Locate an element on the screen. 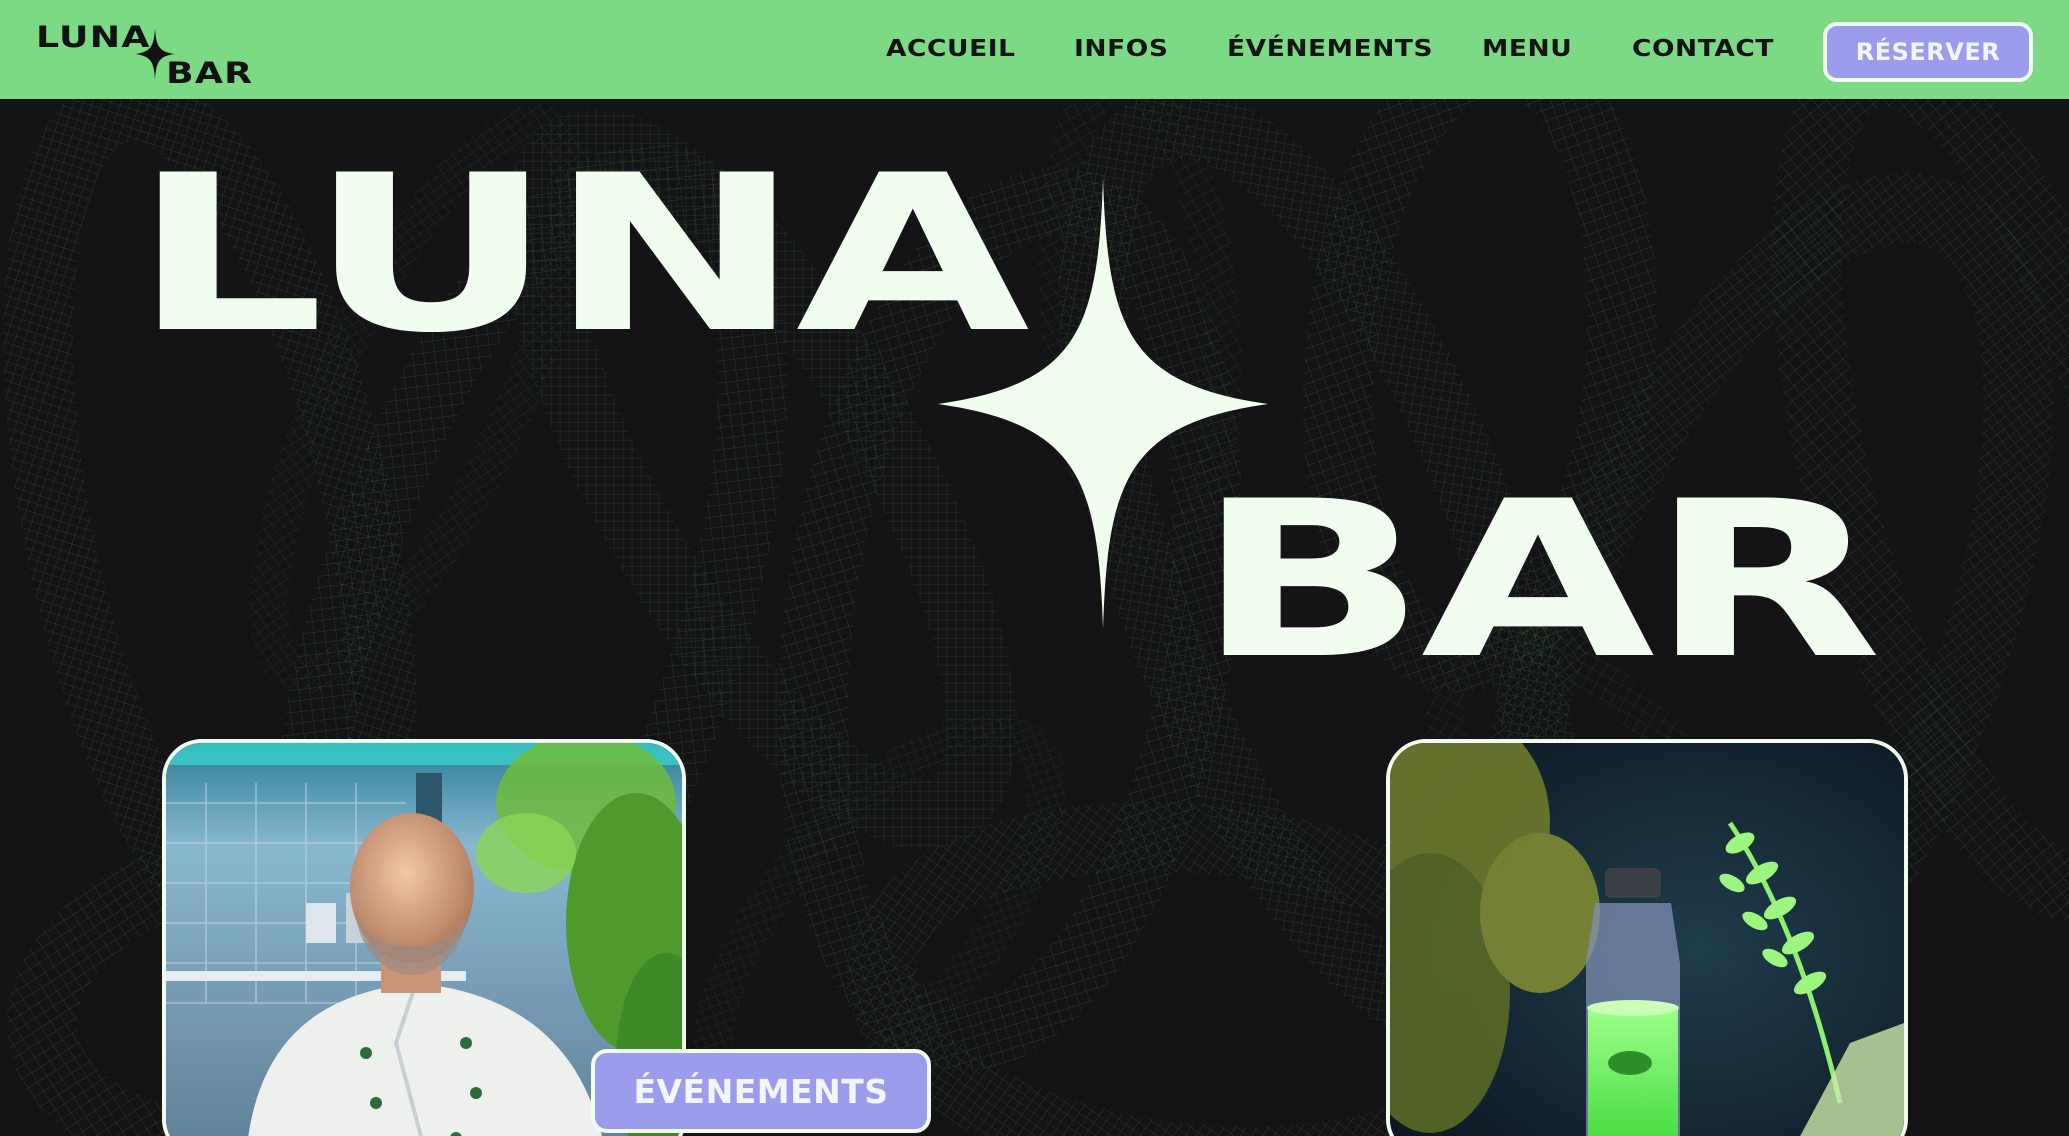 The image size is (2069, 1136). site-logo: LUNA BAR is located at coordinates (145, 54).